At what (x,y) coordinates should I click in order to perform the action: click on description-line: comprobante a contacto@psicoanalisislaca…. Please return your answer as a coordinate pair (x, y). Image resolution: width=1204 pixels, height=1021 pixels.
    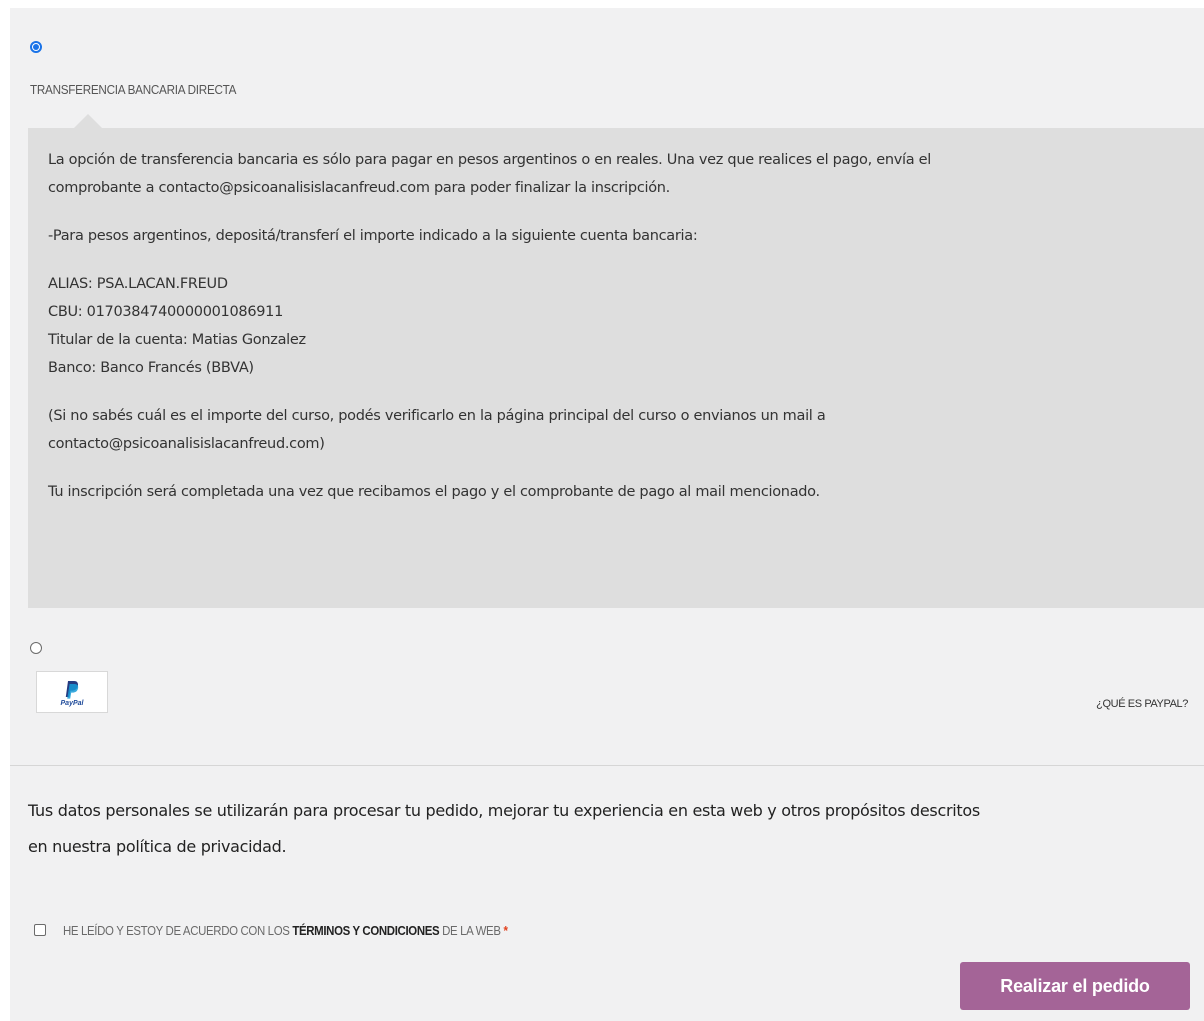
    Looking at the image, I should click on (359, 188).